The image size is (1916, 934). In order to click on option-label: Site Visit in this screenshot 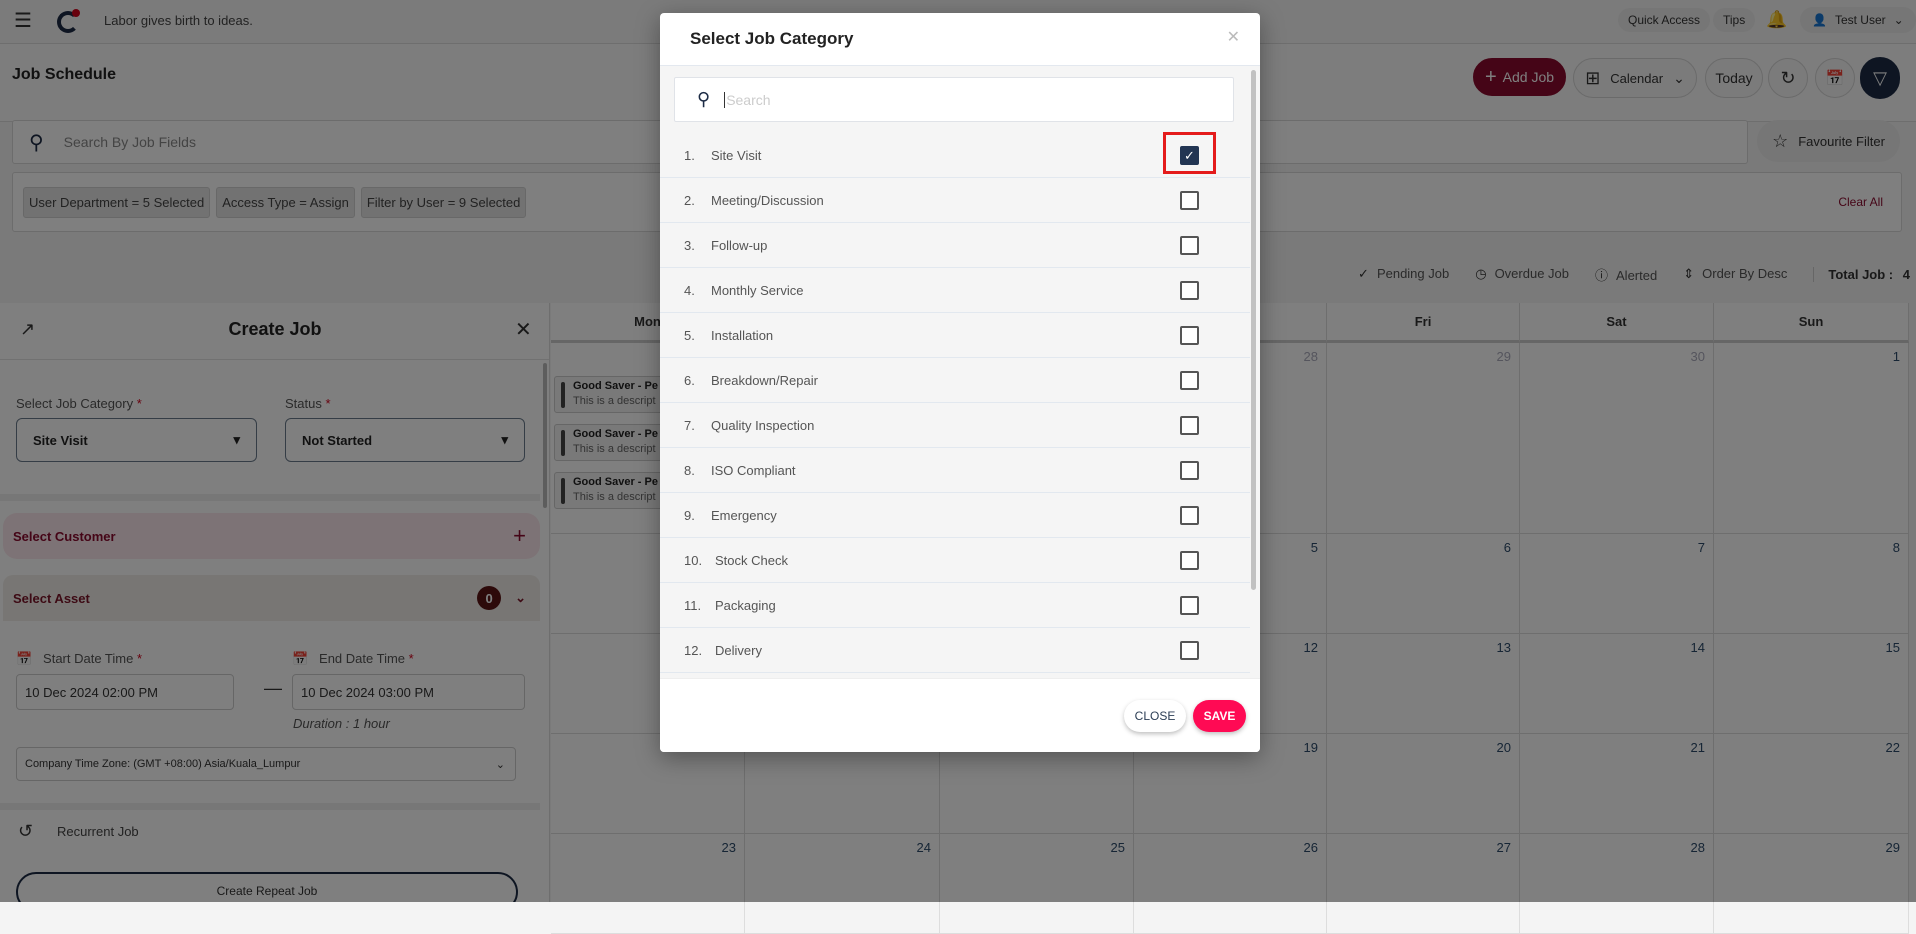, I will do `click(736, 155)`.